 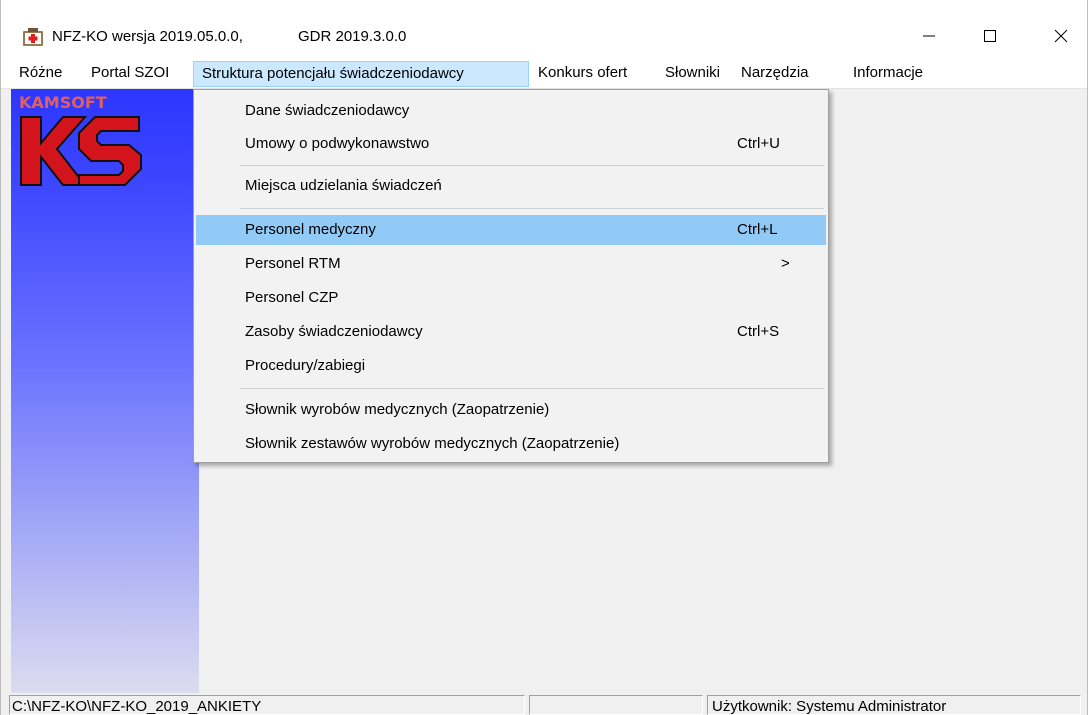 What do you see at coordinates (130, 73) in the screenshot?
I see `menu-portal-szoi: Portal SZOI` at bounding box center [130, 73].